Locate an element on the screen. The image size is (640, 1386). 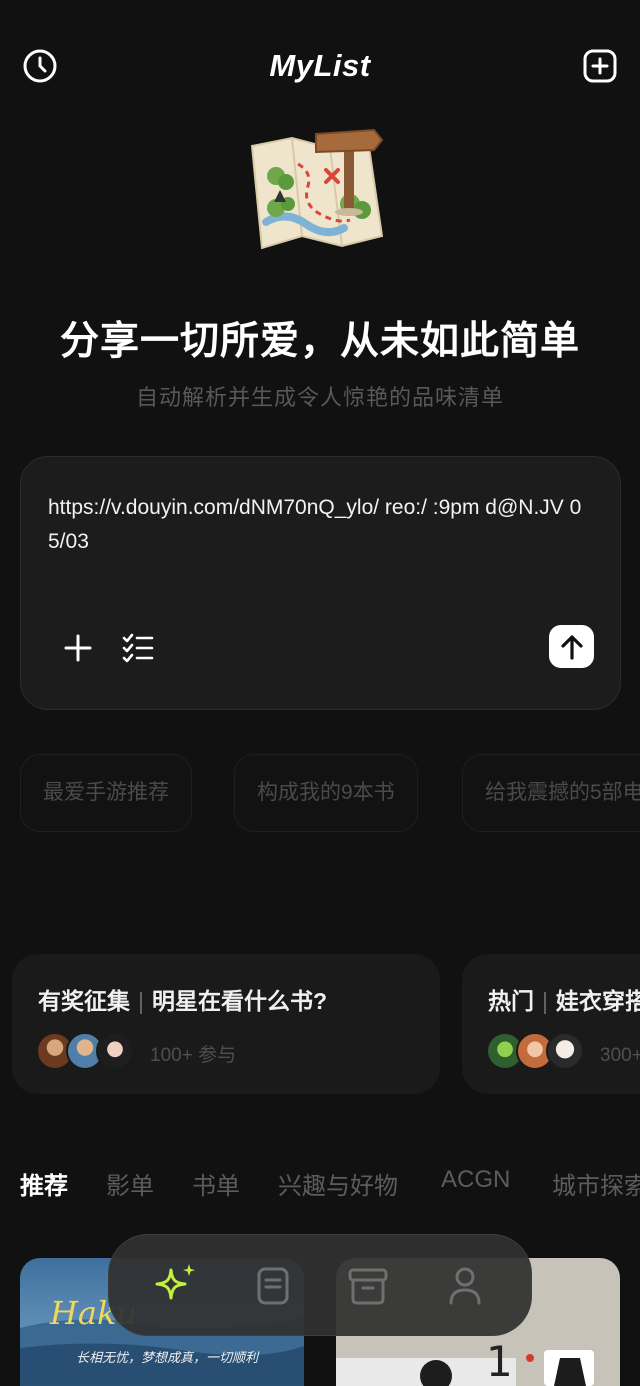
top-bar: MyList is located at coordinates (320, 68).